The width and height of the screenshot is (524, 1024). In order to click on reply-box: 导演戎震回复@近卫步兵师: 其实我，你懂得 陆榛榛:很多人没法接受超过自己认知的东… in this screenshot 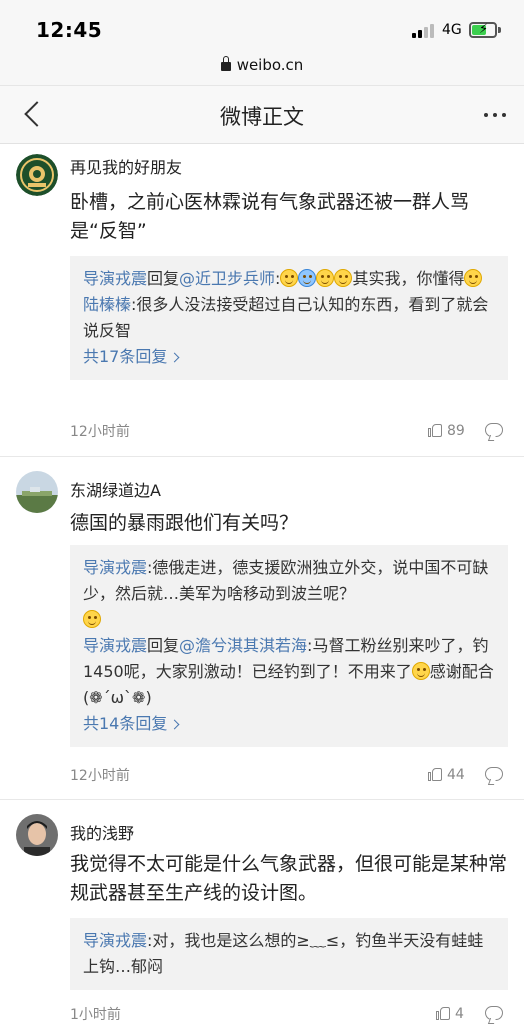, I will do `click(289, 318)`.